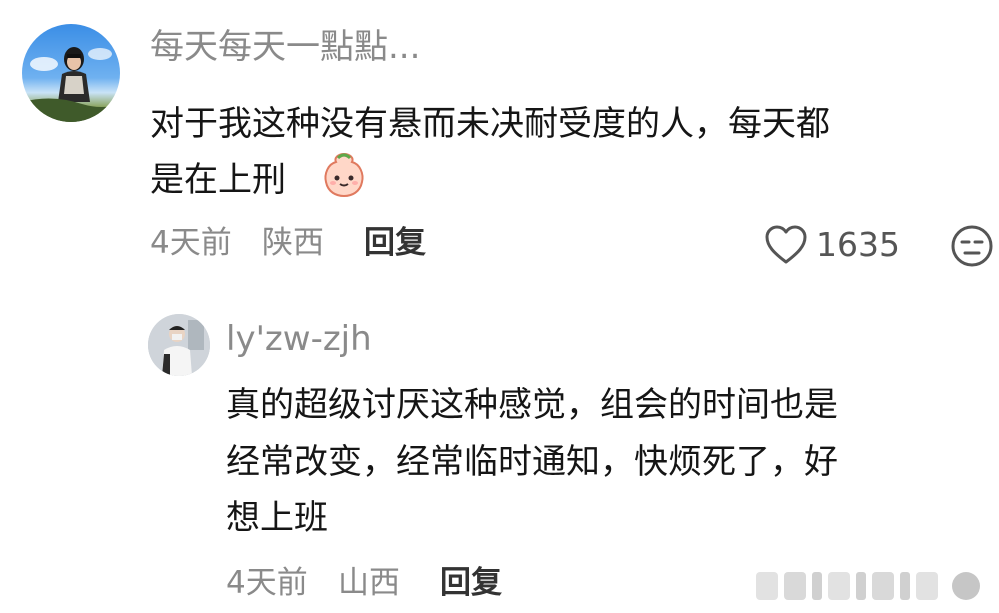 The image size is (999, 613). I want to click on comment-timestamp: 4天前, so click(191, 243).